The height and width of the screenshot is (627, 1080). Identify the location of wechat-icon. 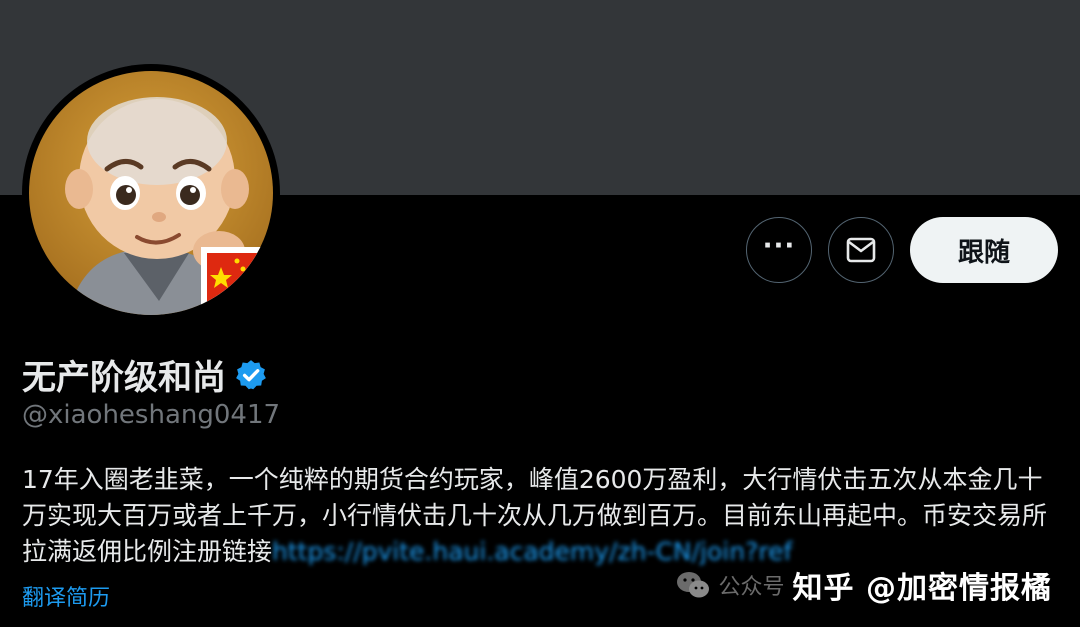
(692, 585).